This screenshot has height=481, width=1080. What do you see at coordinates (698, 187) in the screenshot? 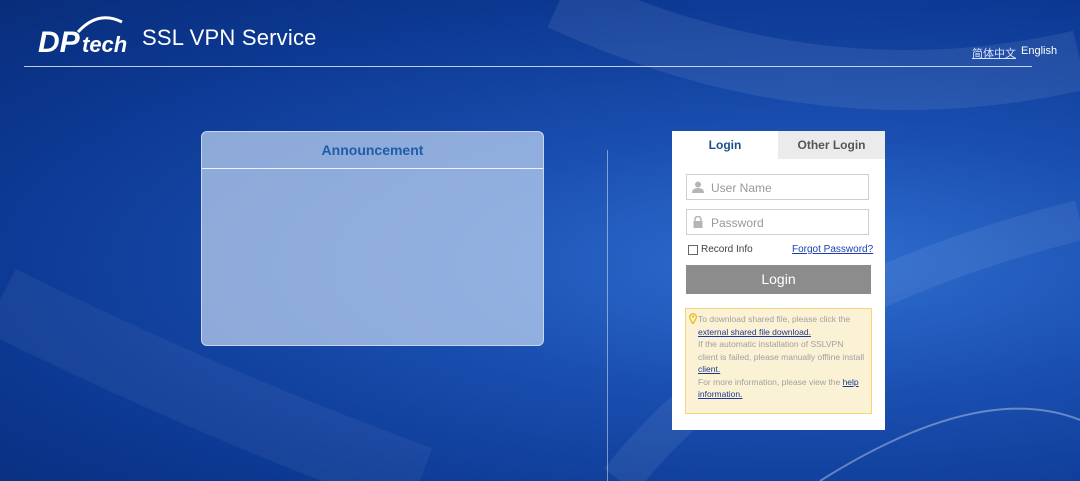
I see `user-icon` at bounding box center [698, 187].